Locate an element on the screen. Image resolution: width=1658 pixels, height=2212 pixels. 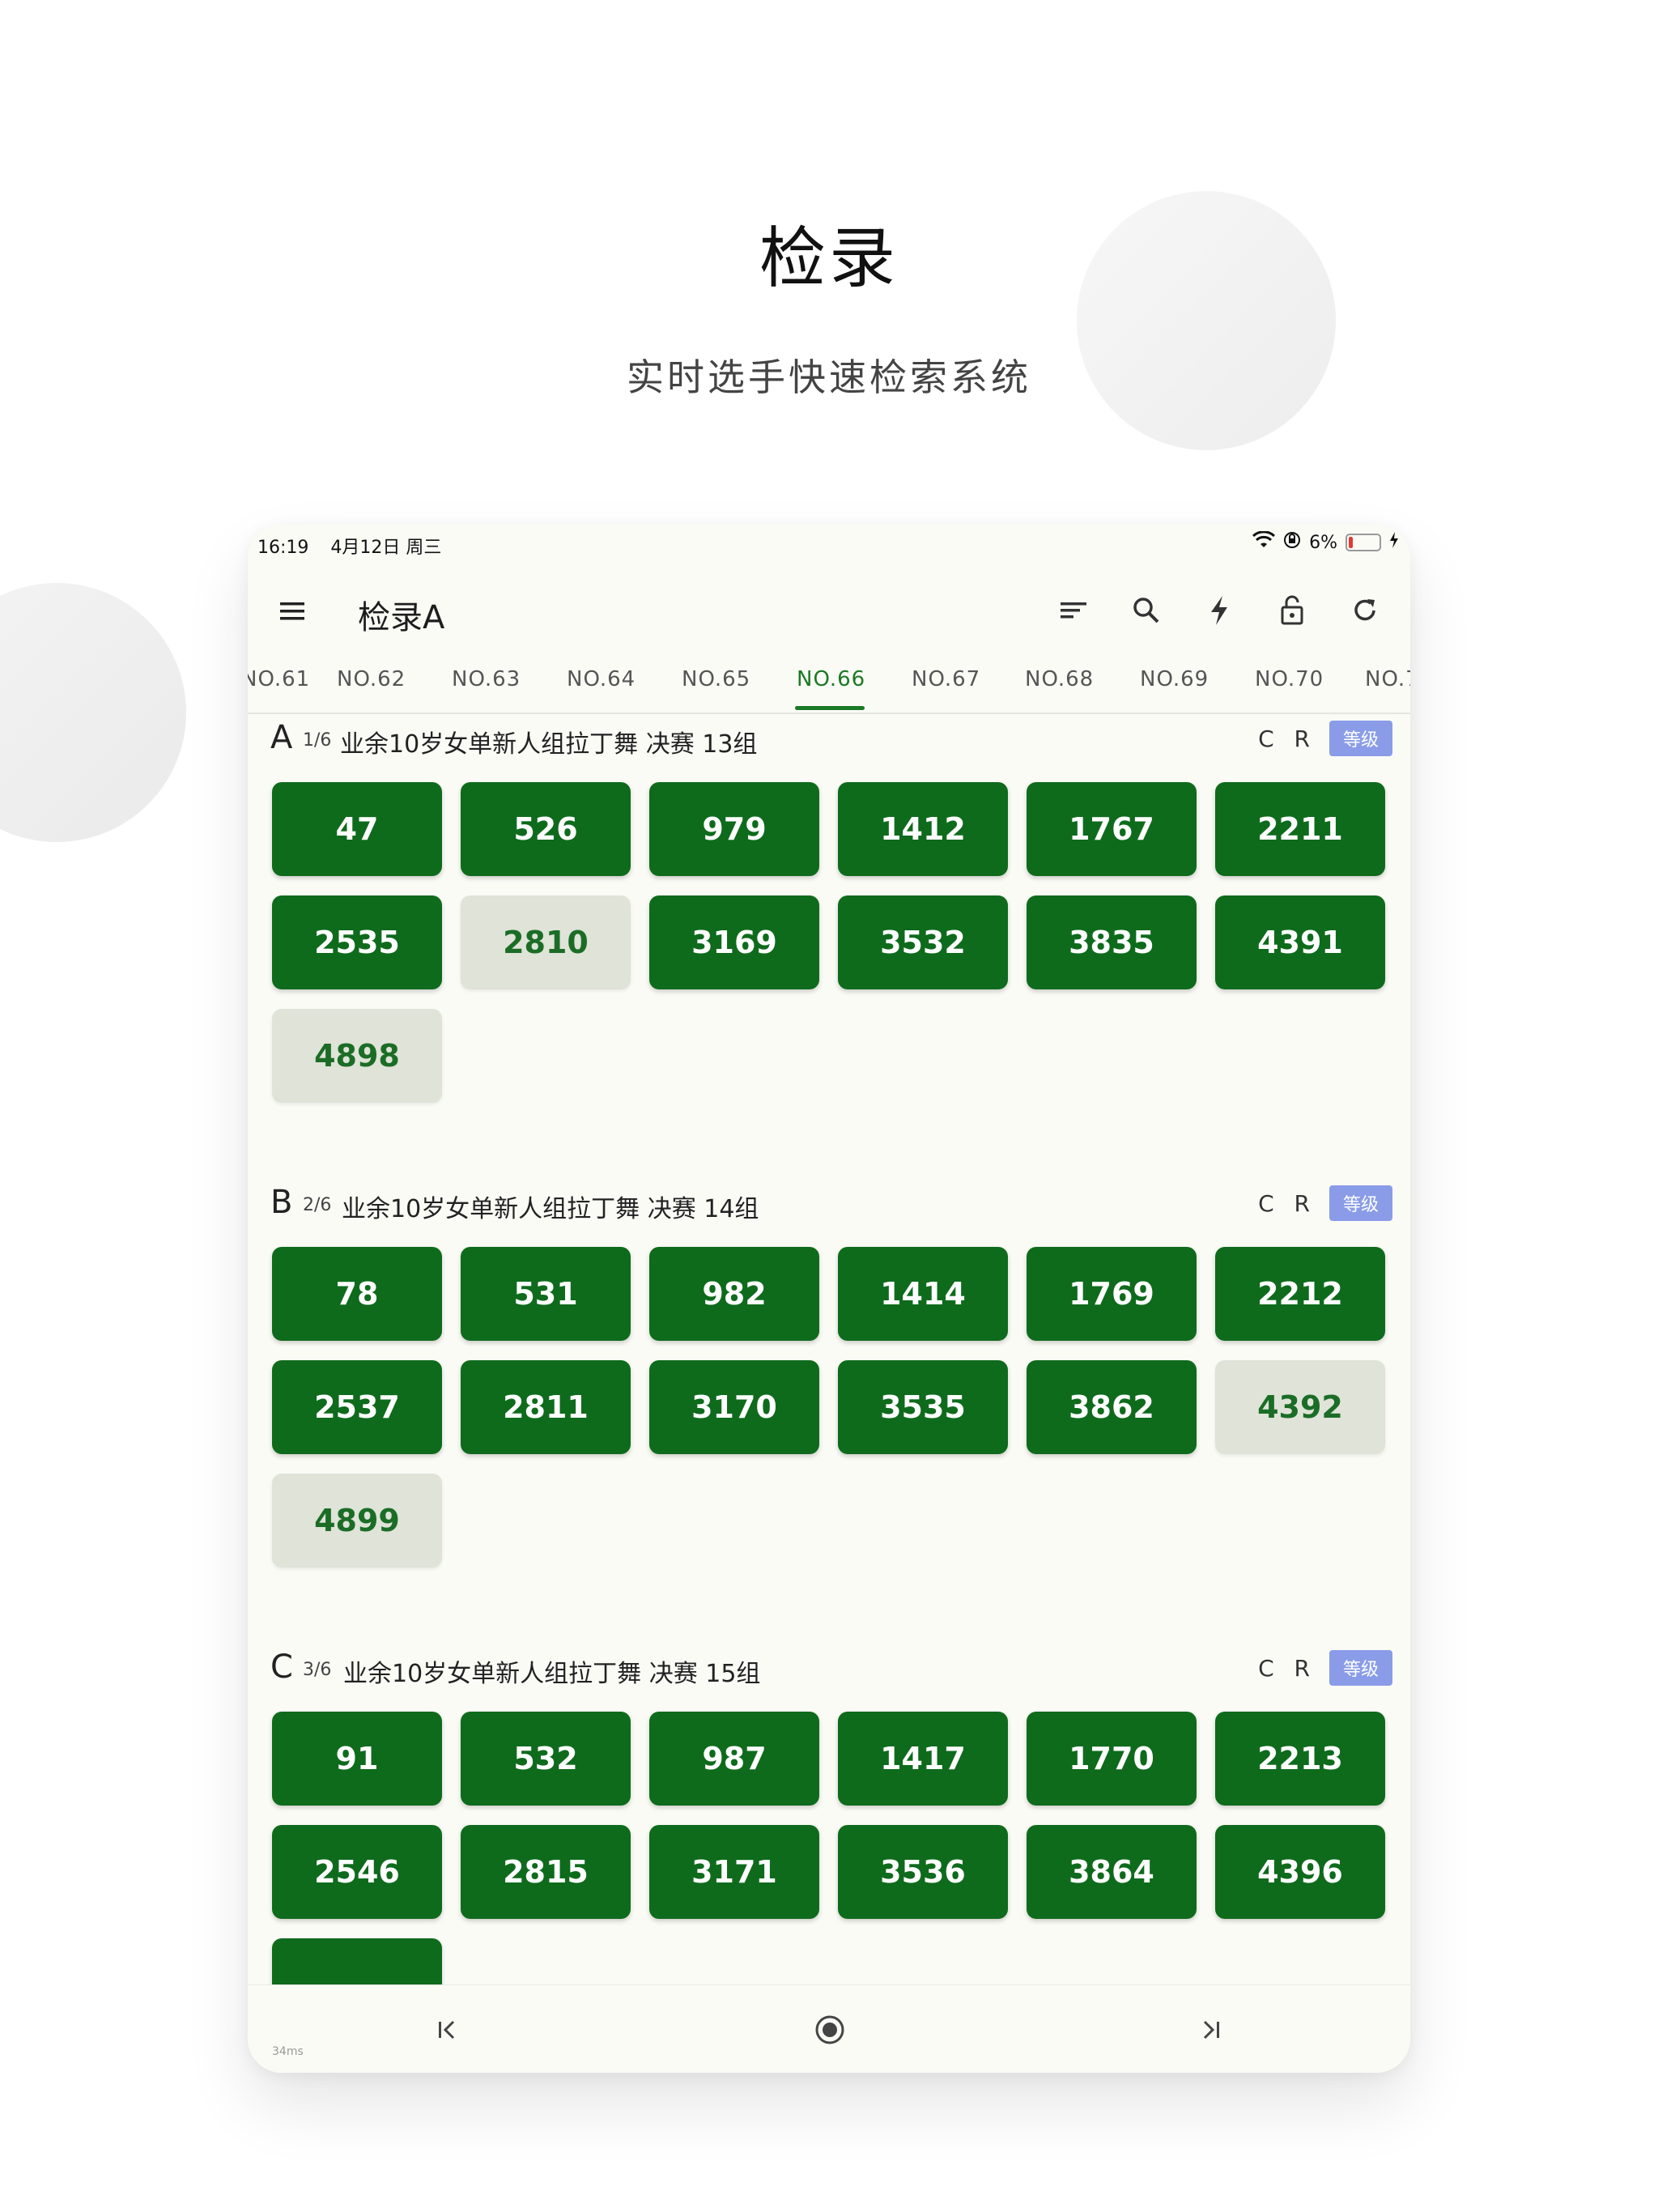
app-title: 检录A is located at coordinates (401, 618).